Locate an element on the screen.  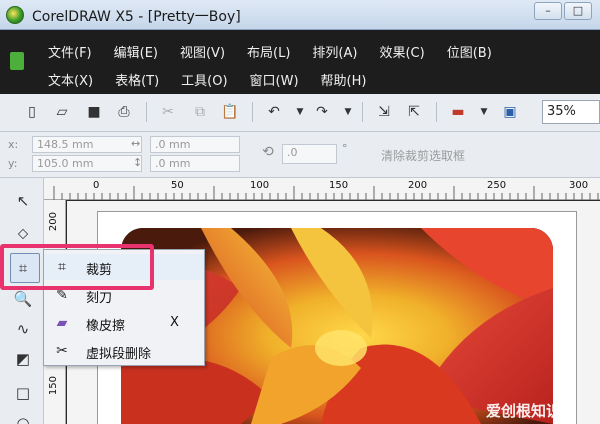
degree-symbol: ° is located at coordinates (345, 148).